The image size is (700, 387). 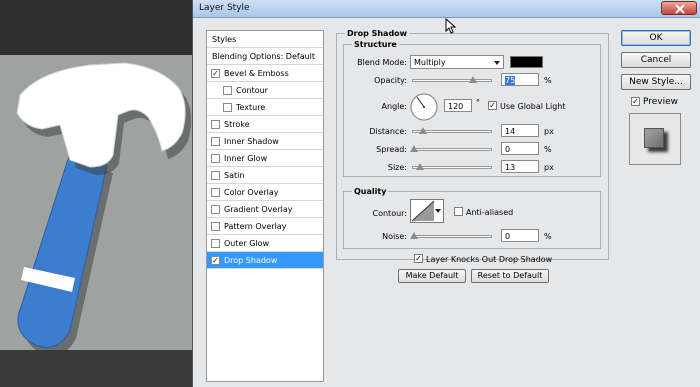 I want to click on dialog-titlebar: Layer Style, so click(x=446, y=9).